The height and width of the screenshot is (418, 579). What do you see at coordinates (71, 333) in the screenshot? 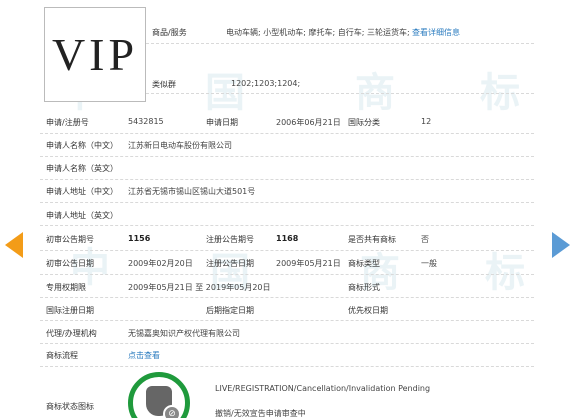
I see `agent-label: 代理/办理机构` at bounding box center [71, 333].